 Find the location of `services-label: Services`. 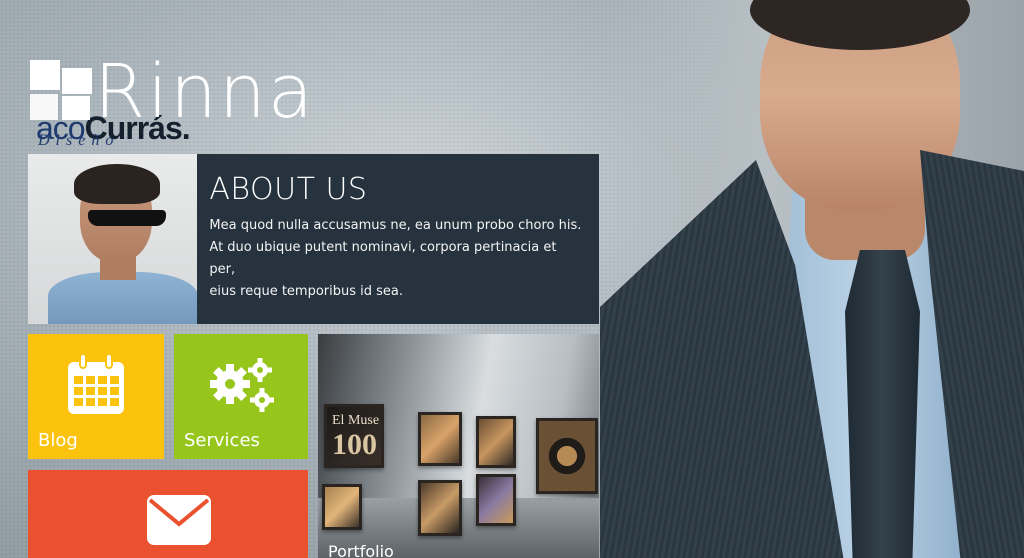

services-label: Services is located at coordinates (222, 440).